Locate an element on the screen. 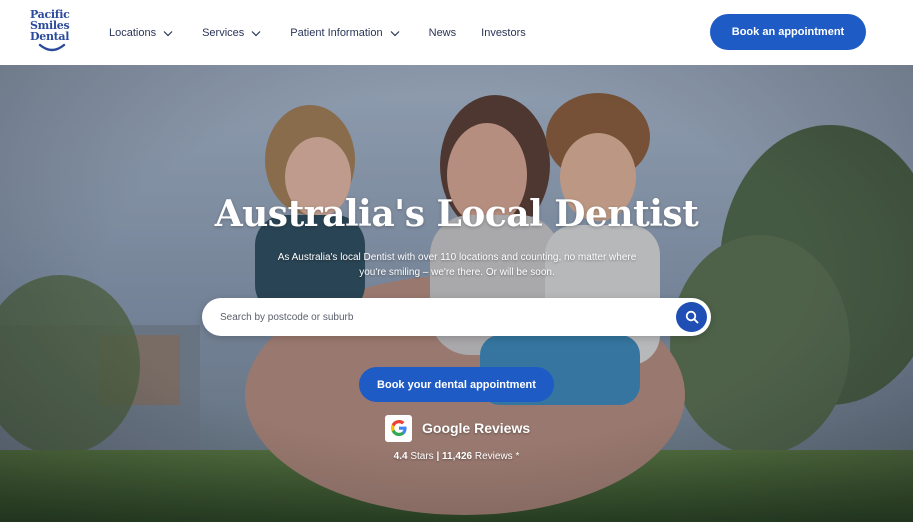 The height and width of the screenshot is (522, 913). postcode-search-bar is located at coordinates (456, 317).